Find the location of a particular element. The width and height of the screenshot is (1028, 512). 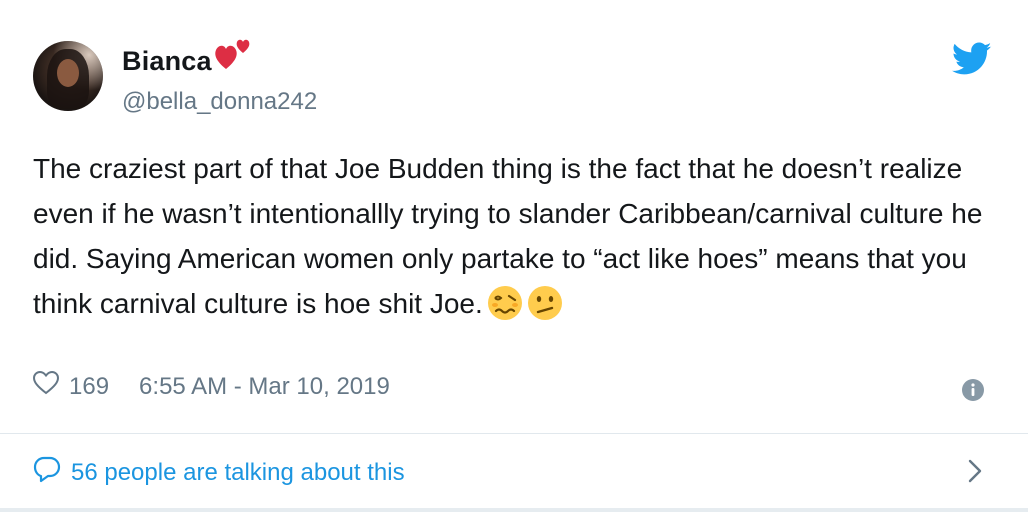

heart-outline-icon is located at coordinates (46, 386).